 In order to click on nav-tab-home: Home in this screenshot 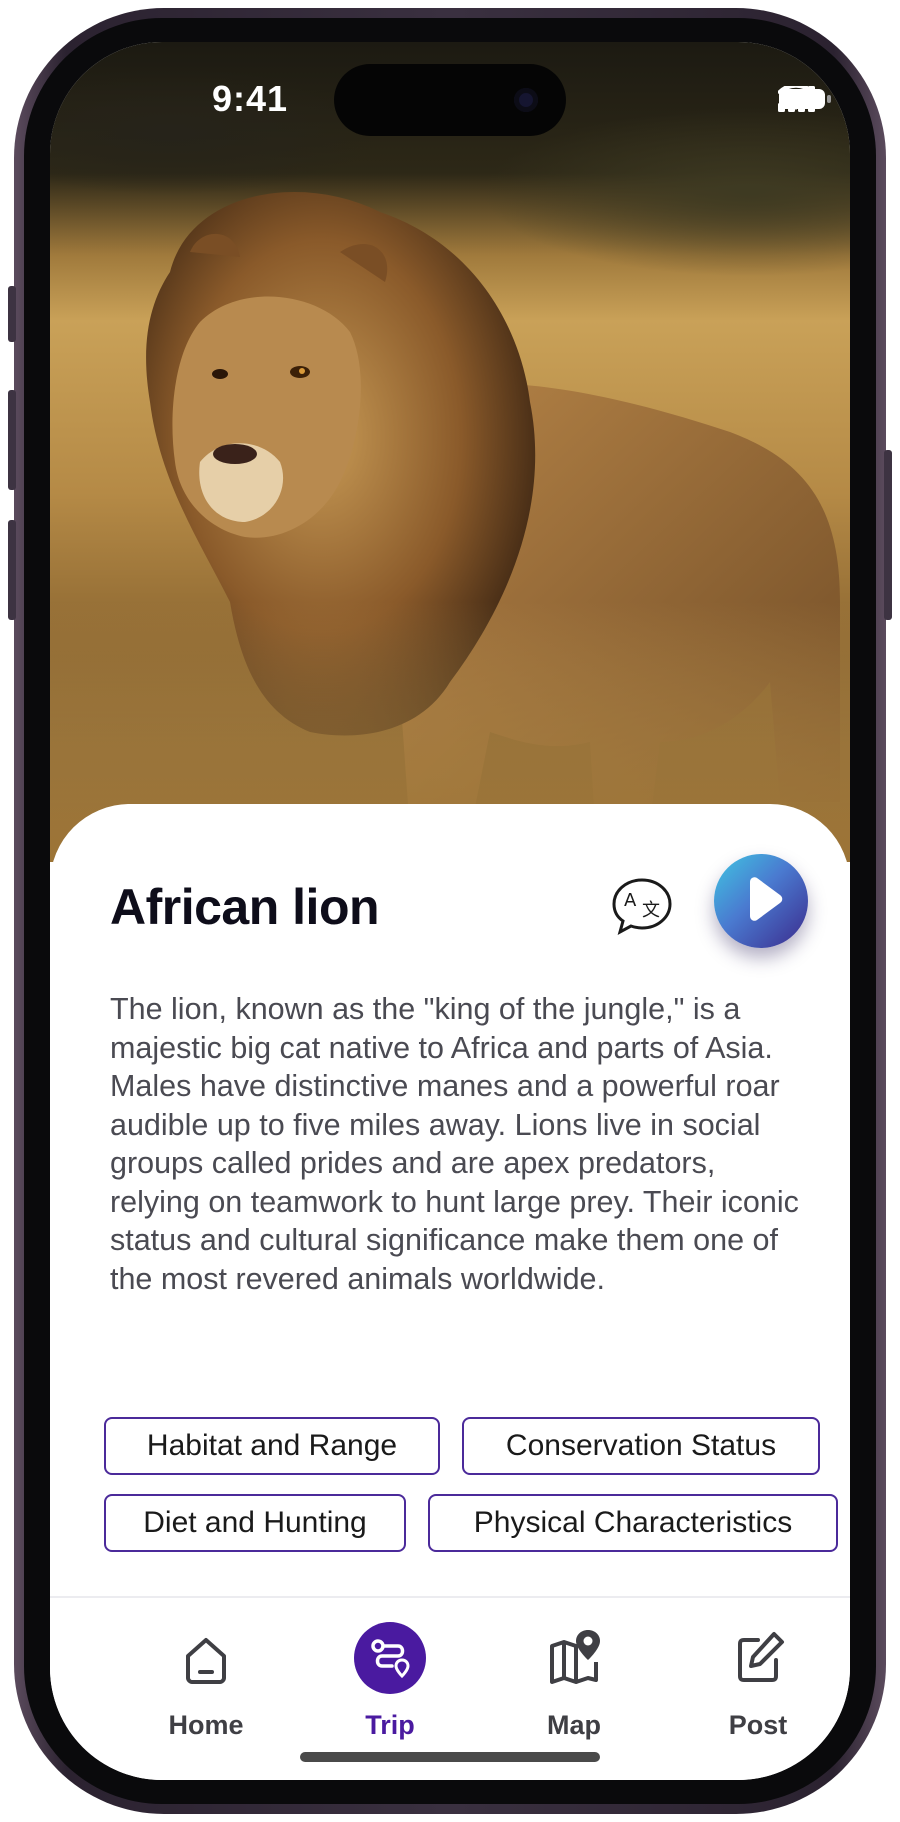, I will do `click(206, 1687)`.